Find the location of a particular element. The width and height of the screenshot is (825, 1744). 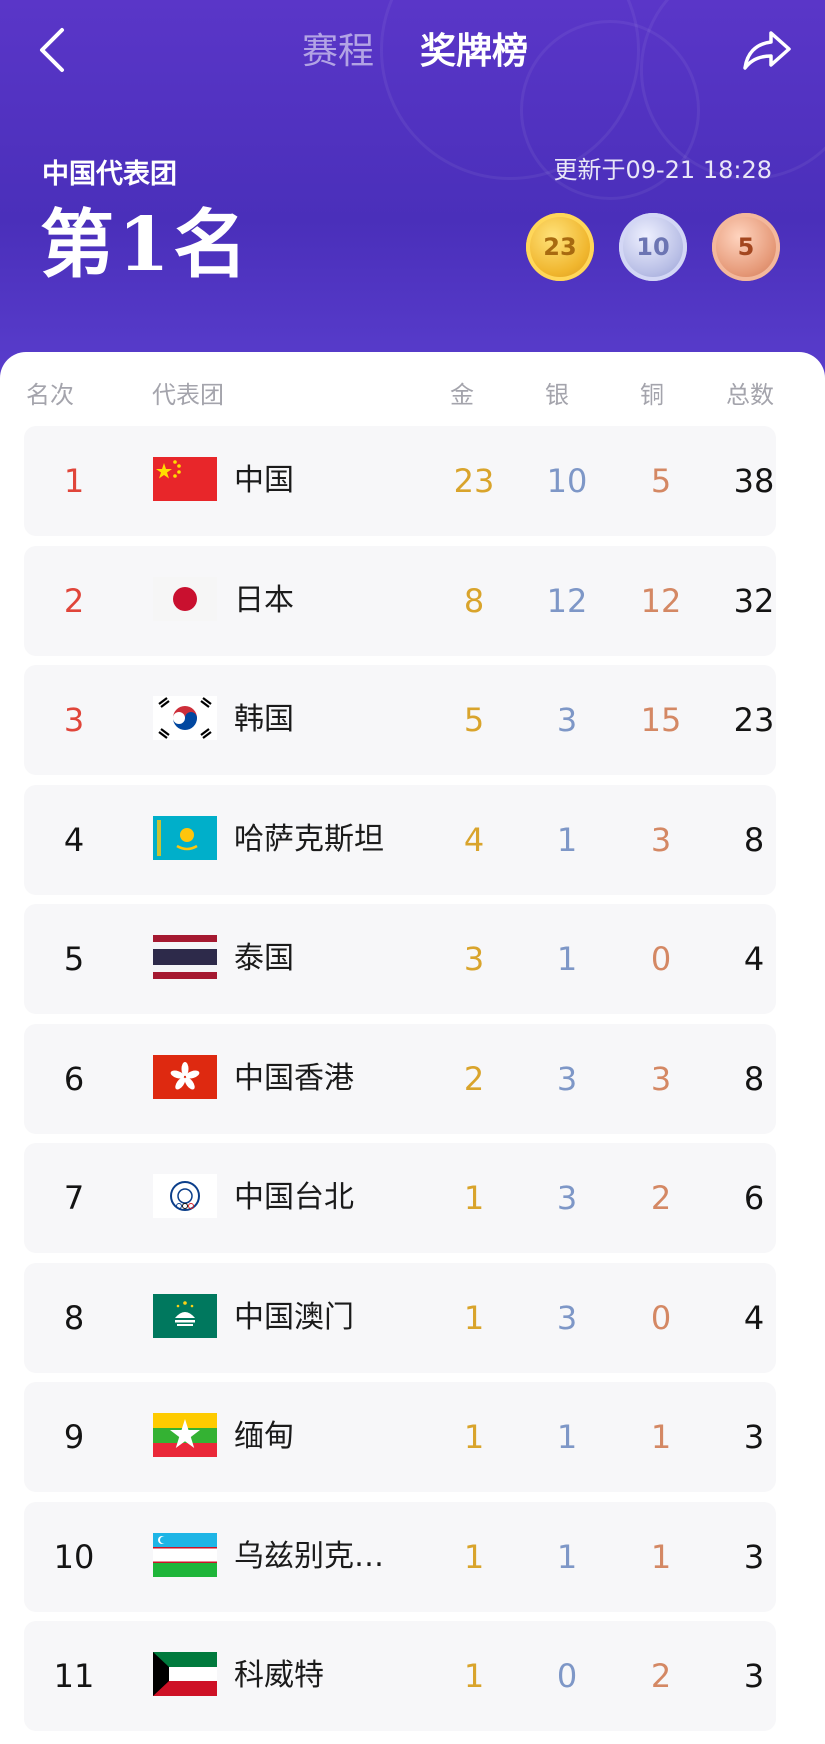

tab-schedule: 赛程 is located at coordinates (338, 52).